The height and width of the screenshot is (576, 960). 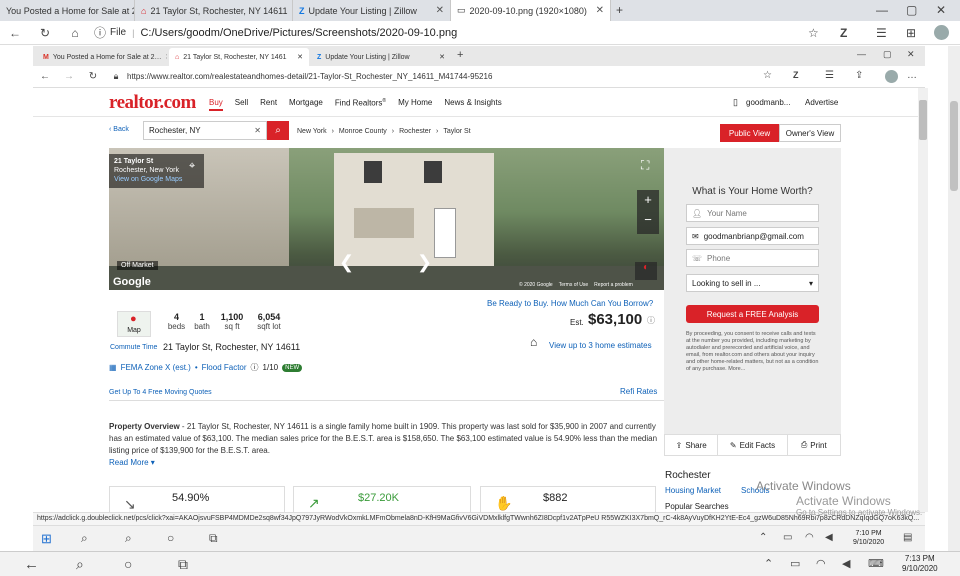 What do you see at coordinates (241, 104) in the screenshot?
I see `nav-sell: Sell` at bounding box center [241, 104].